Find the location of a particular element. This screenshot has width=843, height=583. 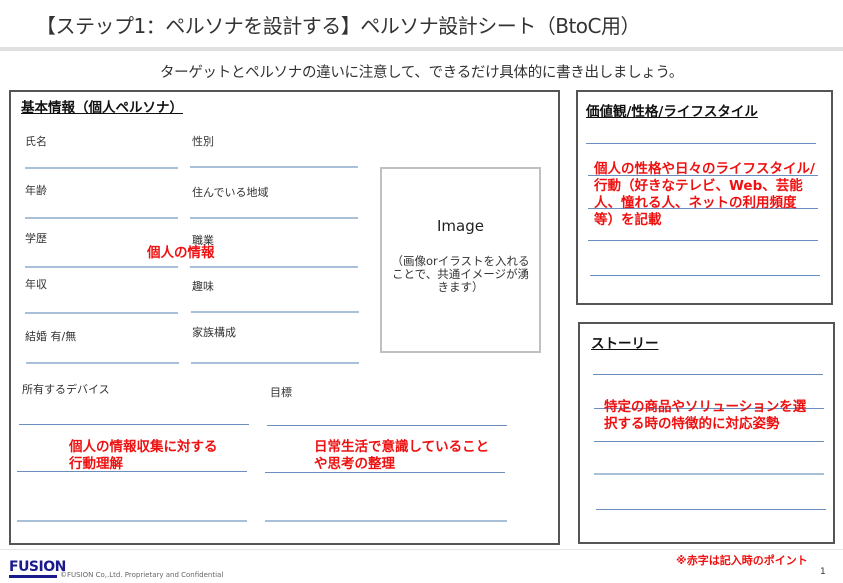

field-label-income: 年収 is located at coordinates (36, 284).